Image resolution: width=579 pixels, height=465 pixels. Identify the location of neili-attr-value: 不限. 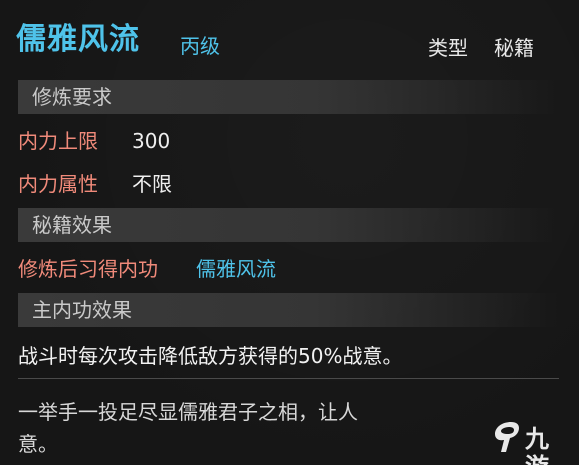
(152, 184).